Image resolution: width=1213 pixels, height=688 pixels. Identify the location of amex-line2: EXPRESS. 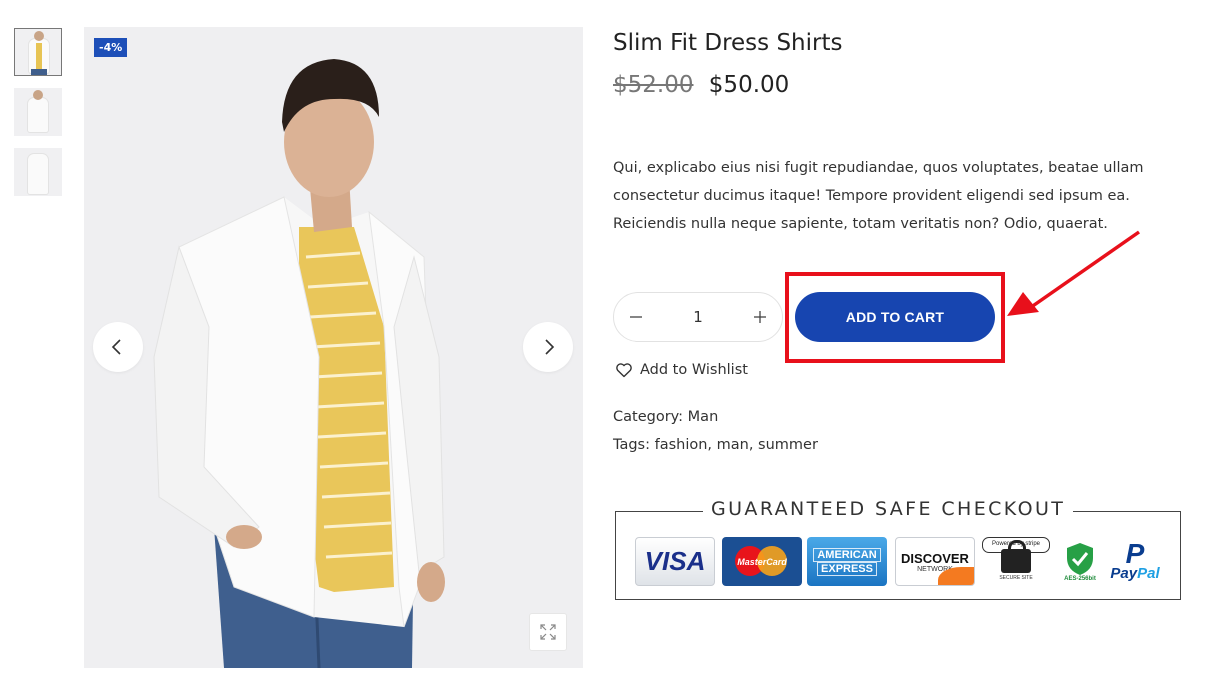
(847, 568).